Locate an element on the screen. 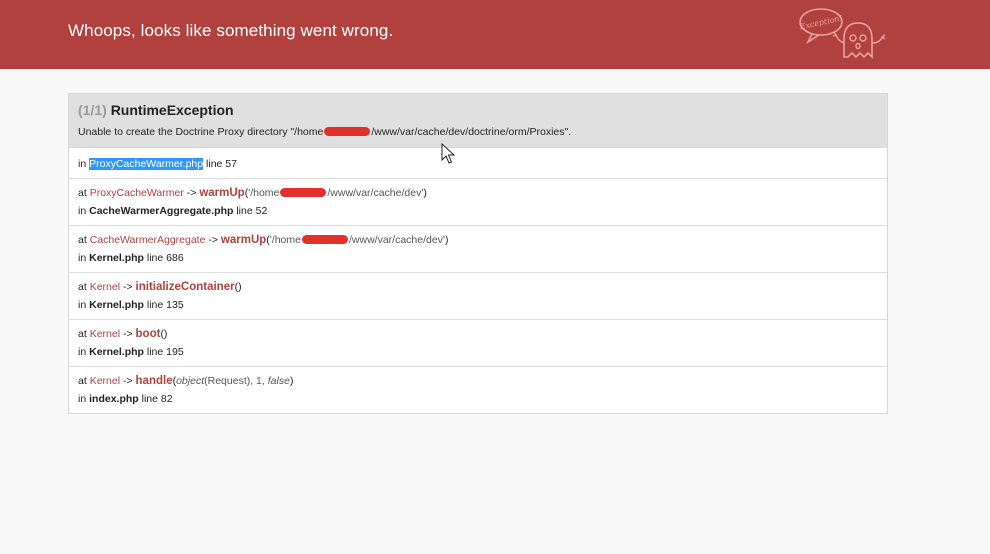 The width and height of the screenshot is (990, 554). mouse-cursor-icon is located at coordinates (448, 153).